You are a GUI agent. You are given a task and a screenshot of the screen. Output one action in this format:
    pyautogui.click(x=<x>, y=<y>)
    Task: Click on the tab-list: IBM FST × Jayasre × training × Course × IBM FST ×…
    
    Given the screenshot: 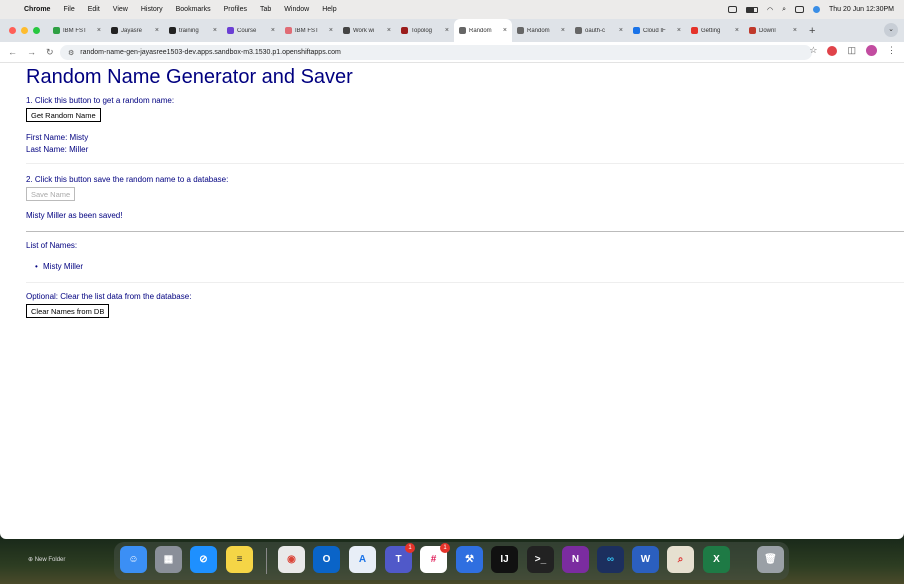 What is the action you would take?
    pyautogui.click(x=425, y=30)
    